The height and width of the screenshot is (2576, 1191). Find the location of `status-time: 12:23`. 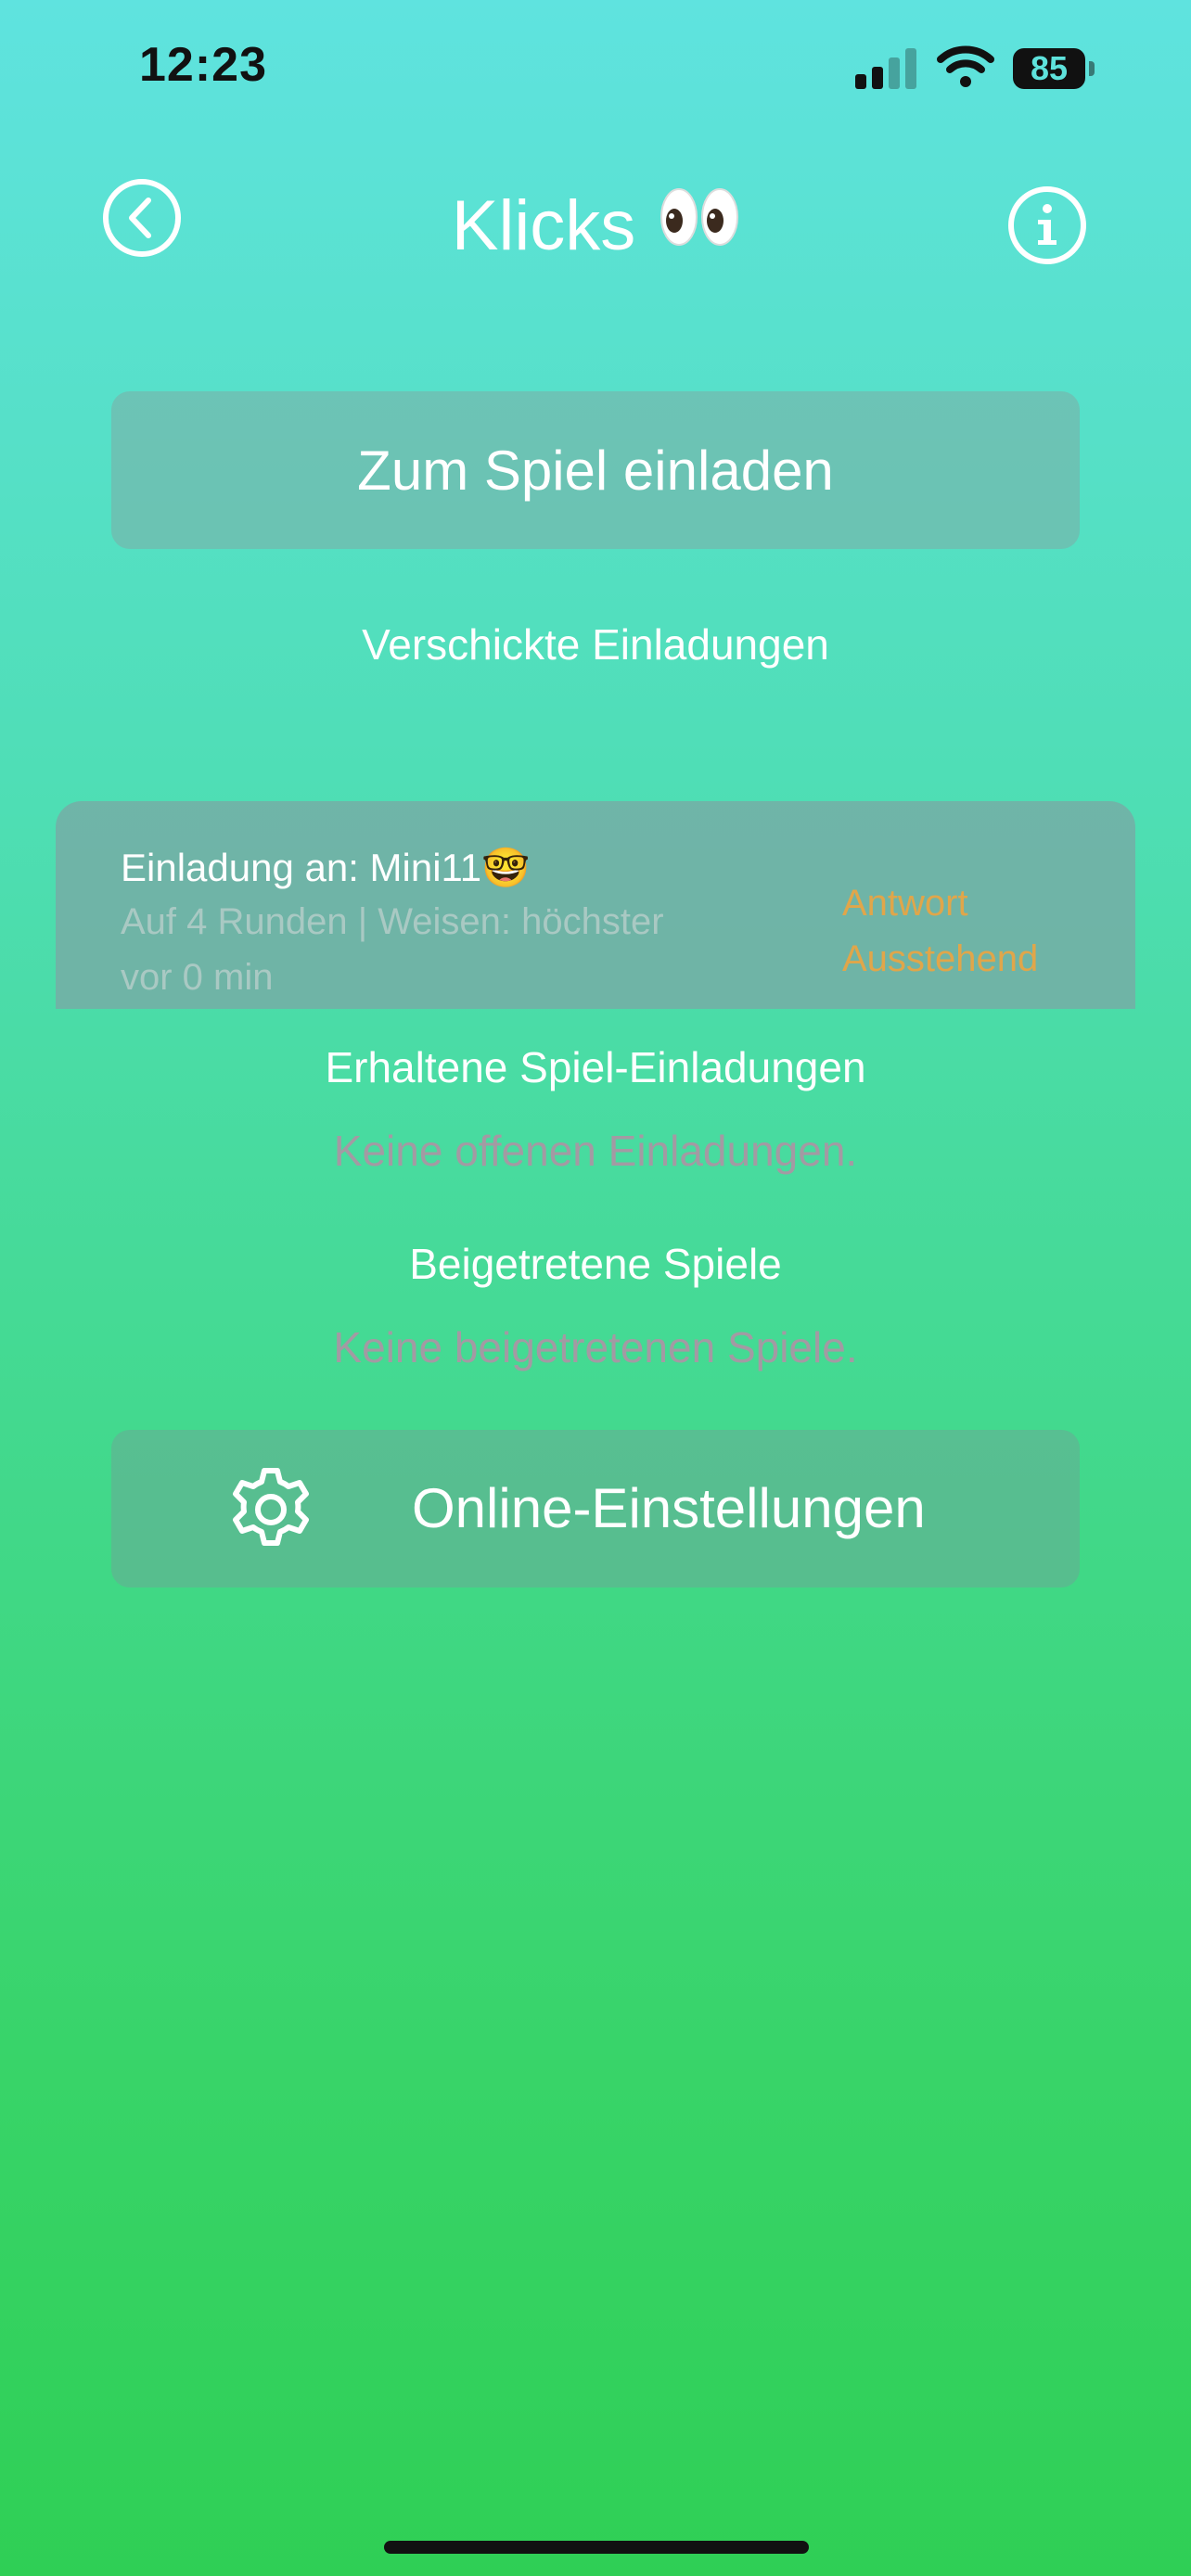

status-time: 12:23 is located at coordinates (203, 65).